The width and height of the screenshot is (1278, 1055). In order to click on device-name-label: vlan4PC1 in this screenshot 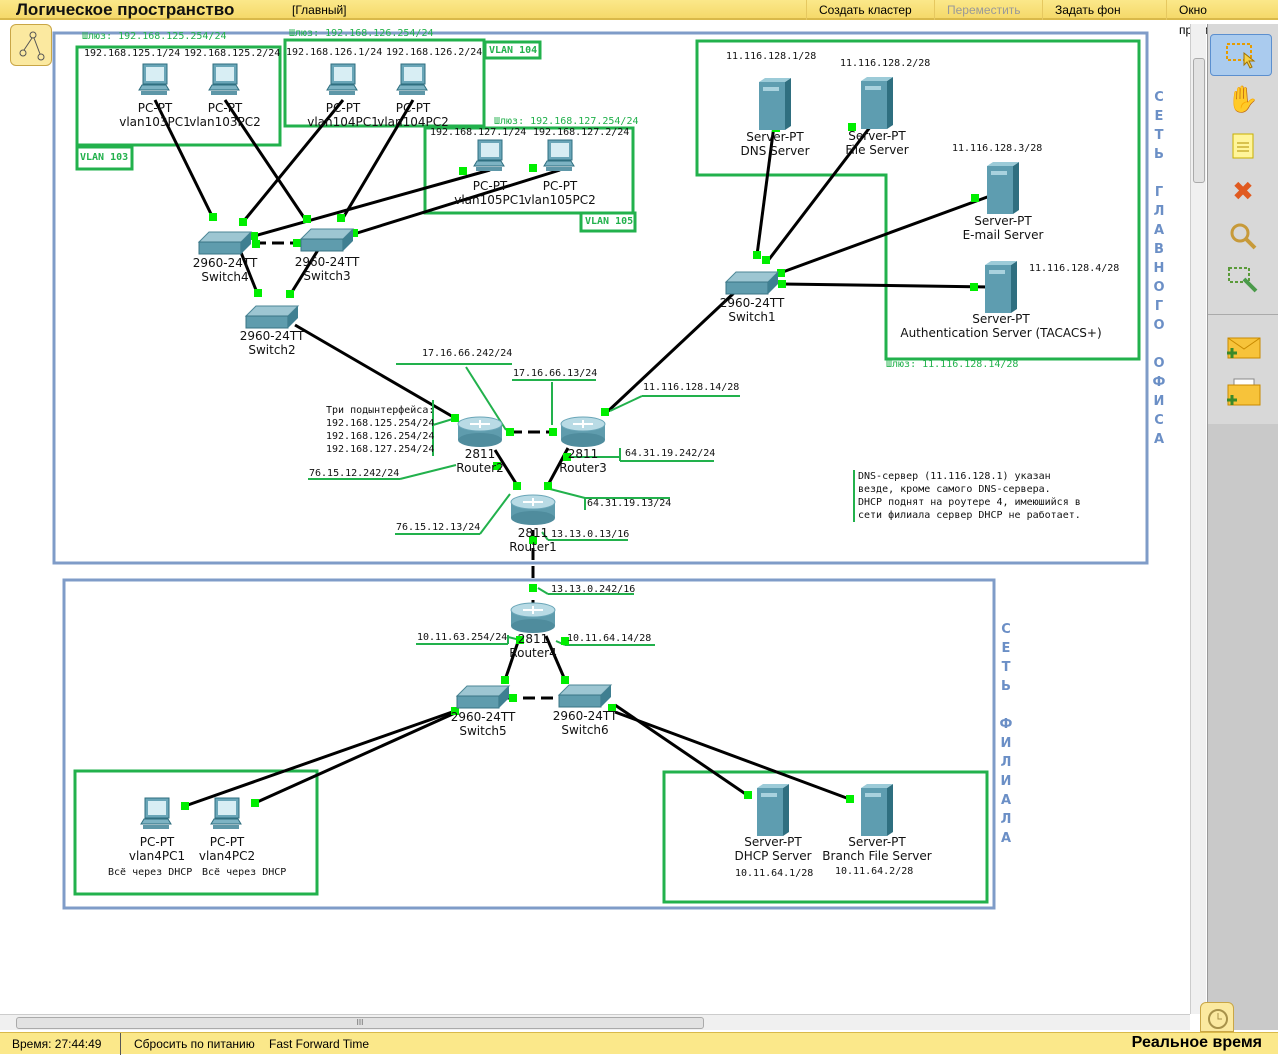, I will do `click(157, 856)`.